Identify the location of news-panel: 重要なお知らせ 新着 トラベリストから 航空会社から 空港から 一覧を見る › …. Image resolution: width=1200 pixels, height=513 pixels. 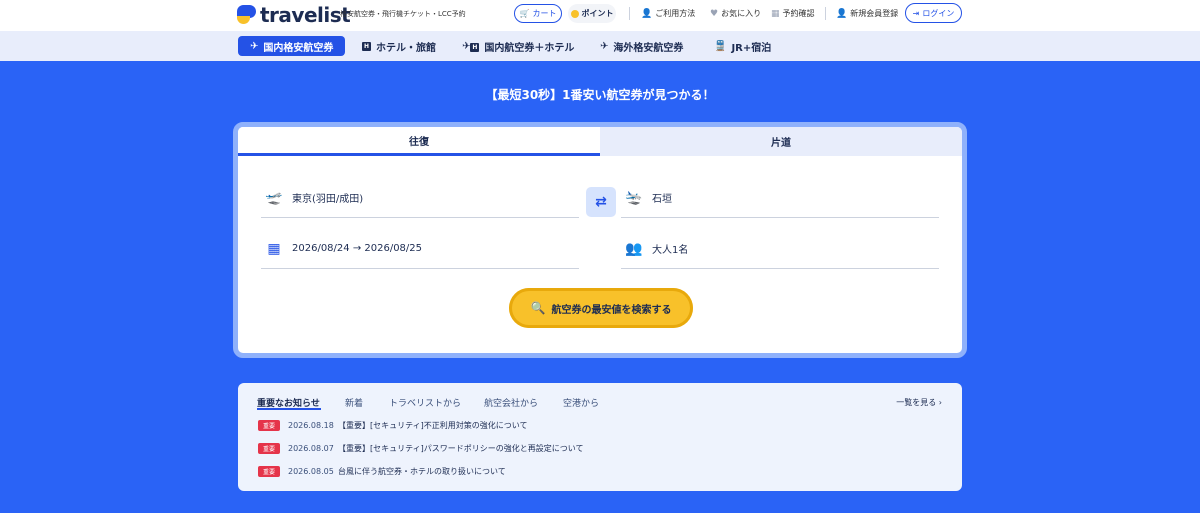
(600, 437).